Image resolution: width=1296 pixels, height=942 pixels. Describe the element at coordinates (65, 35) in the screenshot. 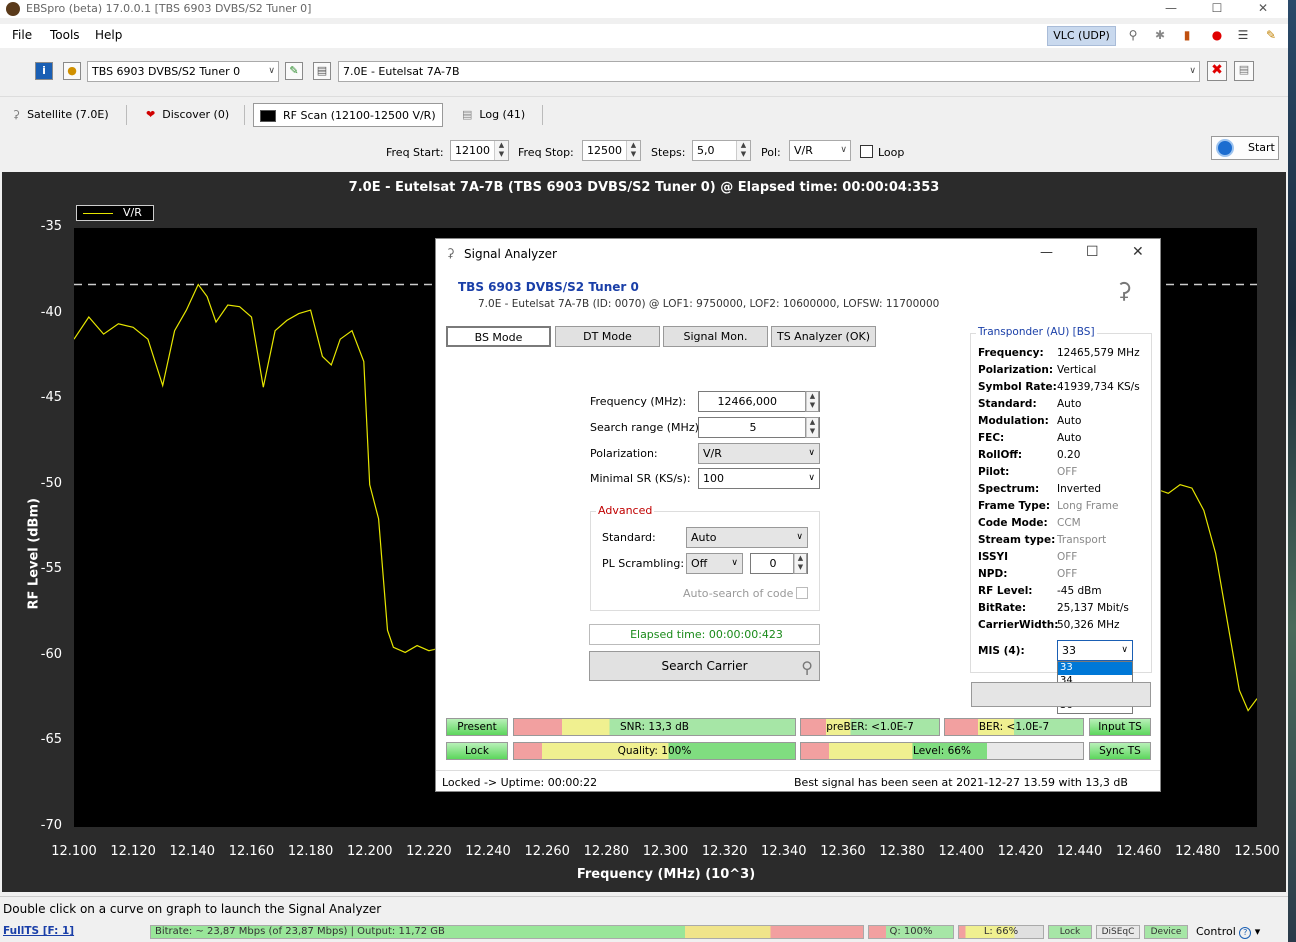

I see `menu-tools: Tools` at that location.